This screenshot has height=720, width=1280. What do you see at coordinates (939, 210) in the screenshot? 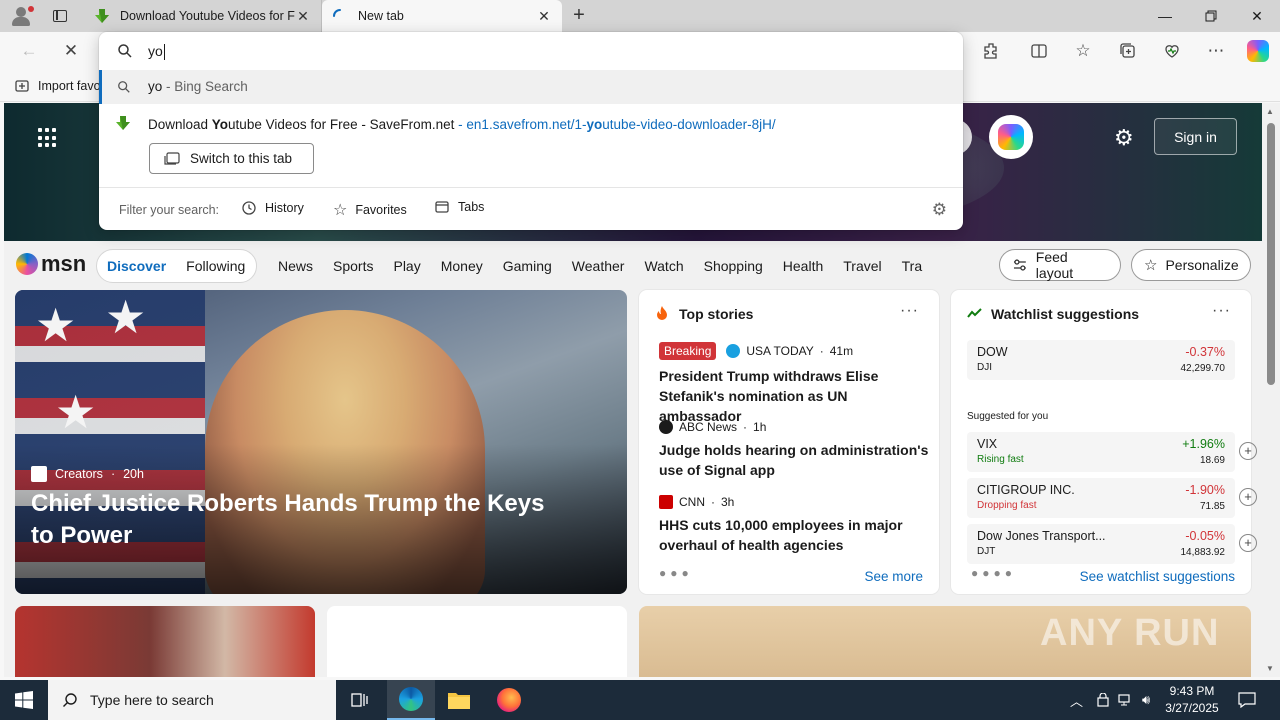
I see `search-settings-gear-icon: ⚙` at bounding box center [939, 210].